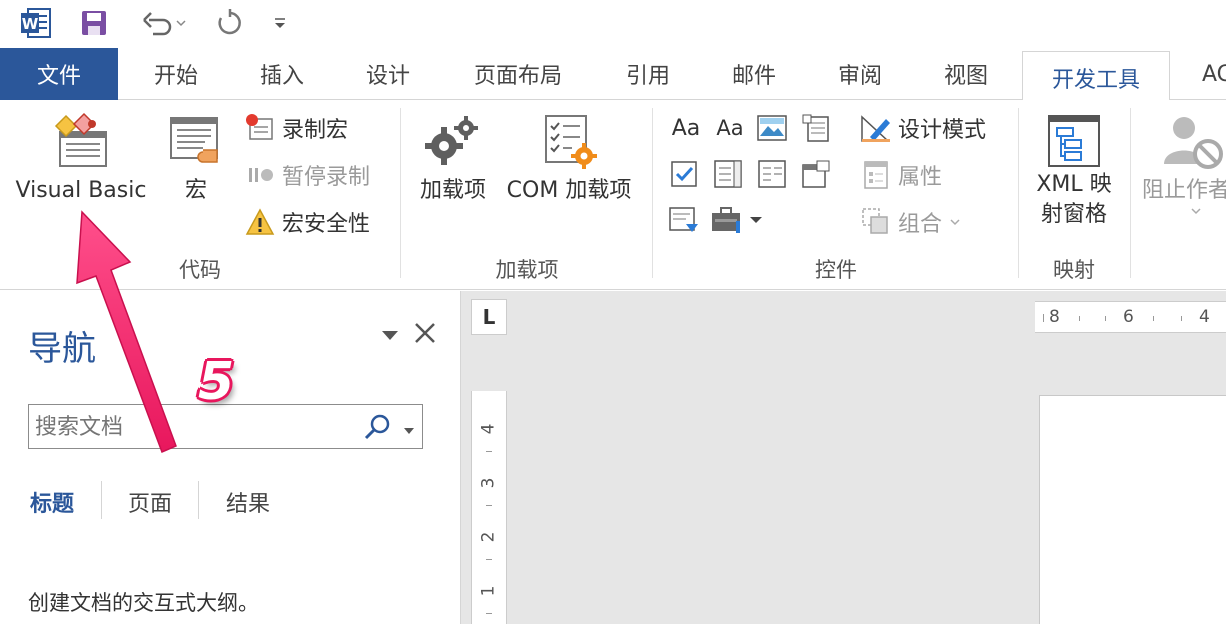 The height and width of the screenshot is (624, 1226). Describe the element at coordinates (613, 24) in the screenshot. I see `quick-access-toolbar: W` at that location.